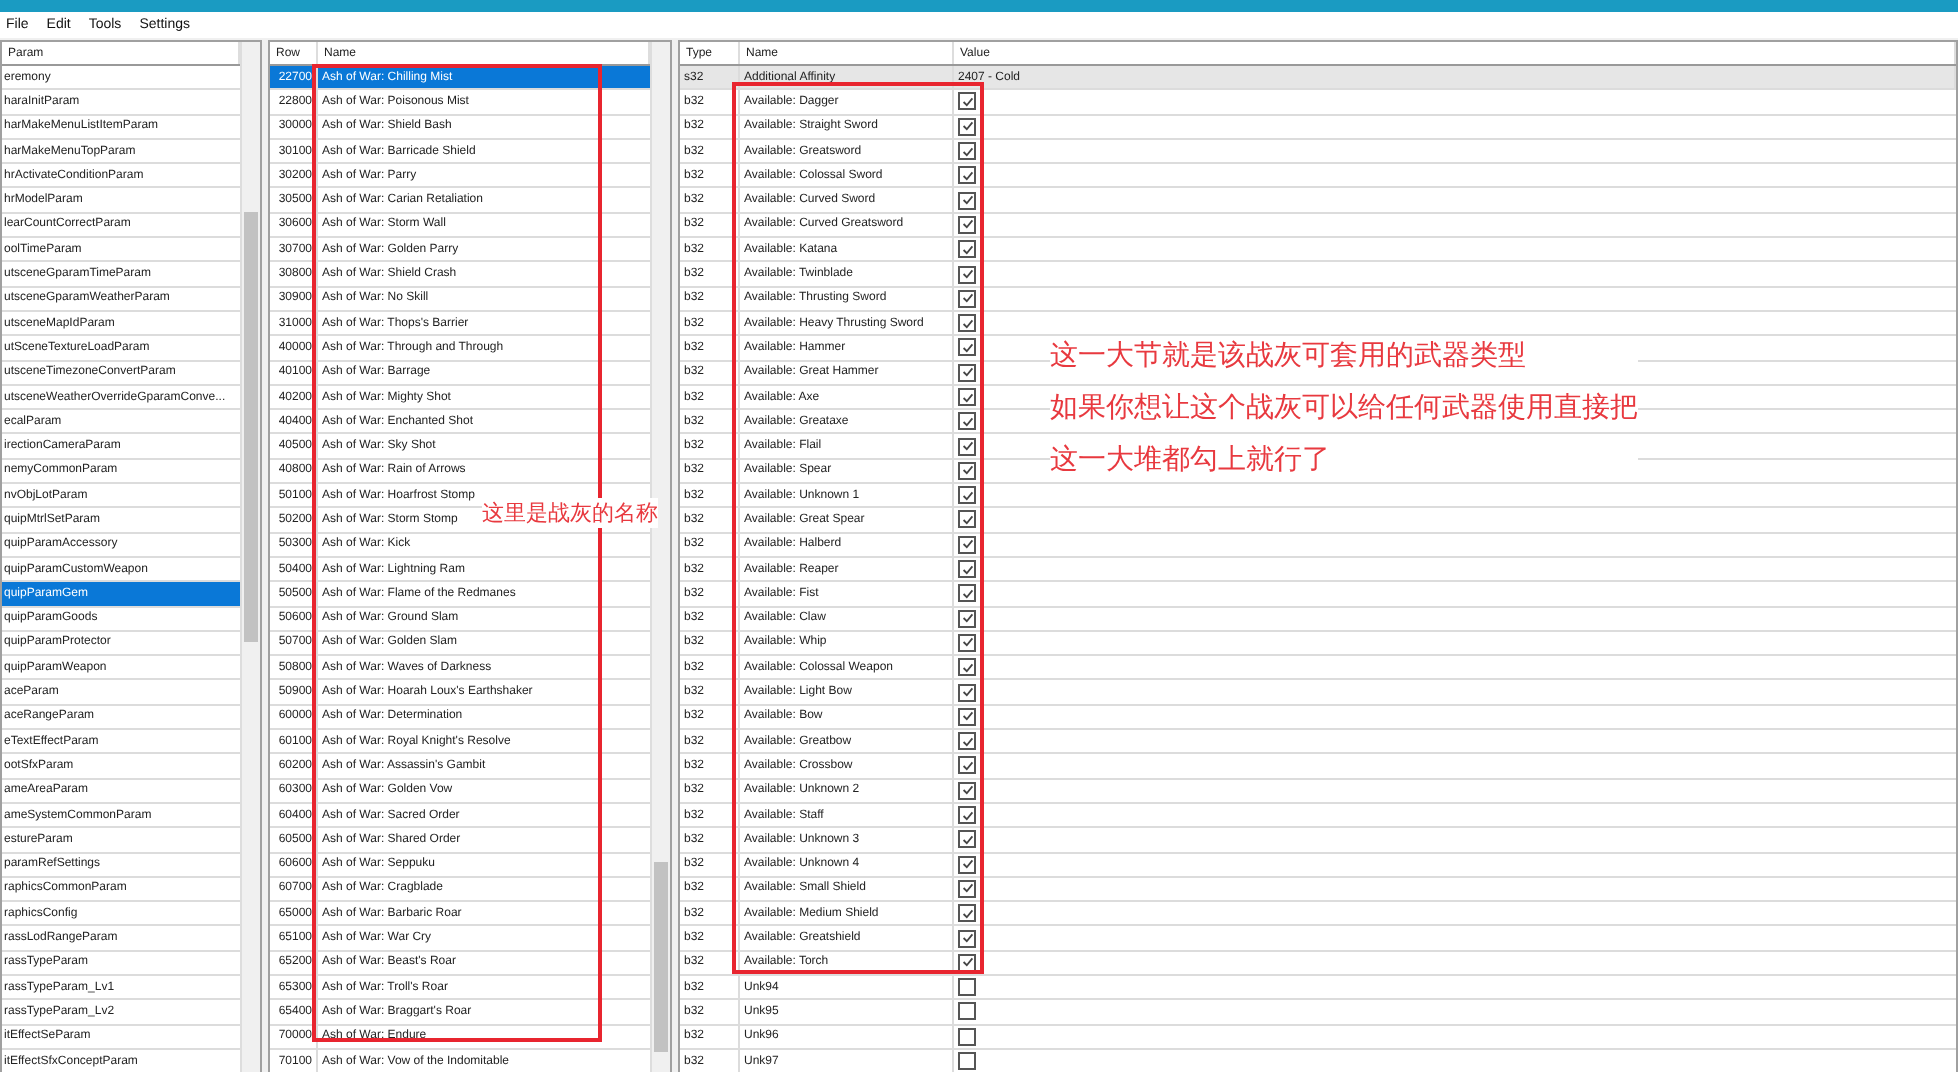 This screenshot has width=1958, height=1072. Describe the element at coordinates (1344, 356) in the screenshot. I see `annotation-text: 这一大节就是该战灰可套用的武器类型` at that location.